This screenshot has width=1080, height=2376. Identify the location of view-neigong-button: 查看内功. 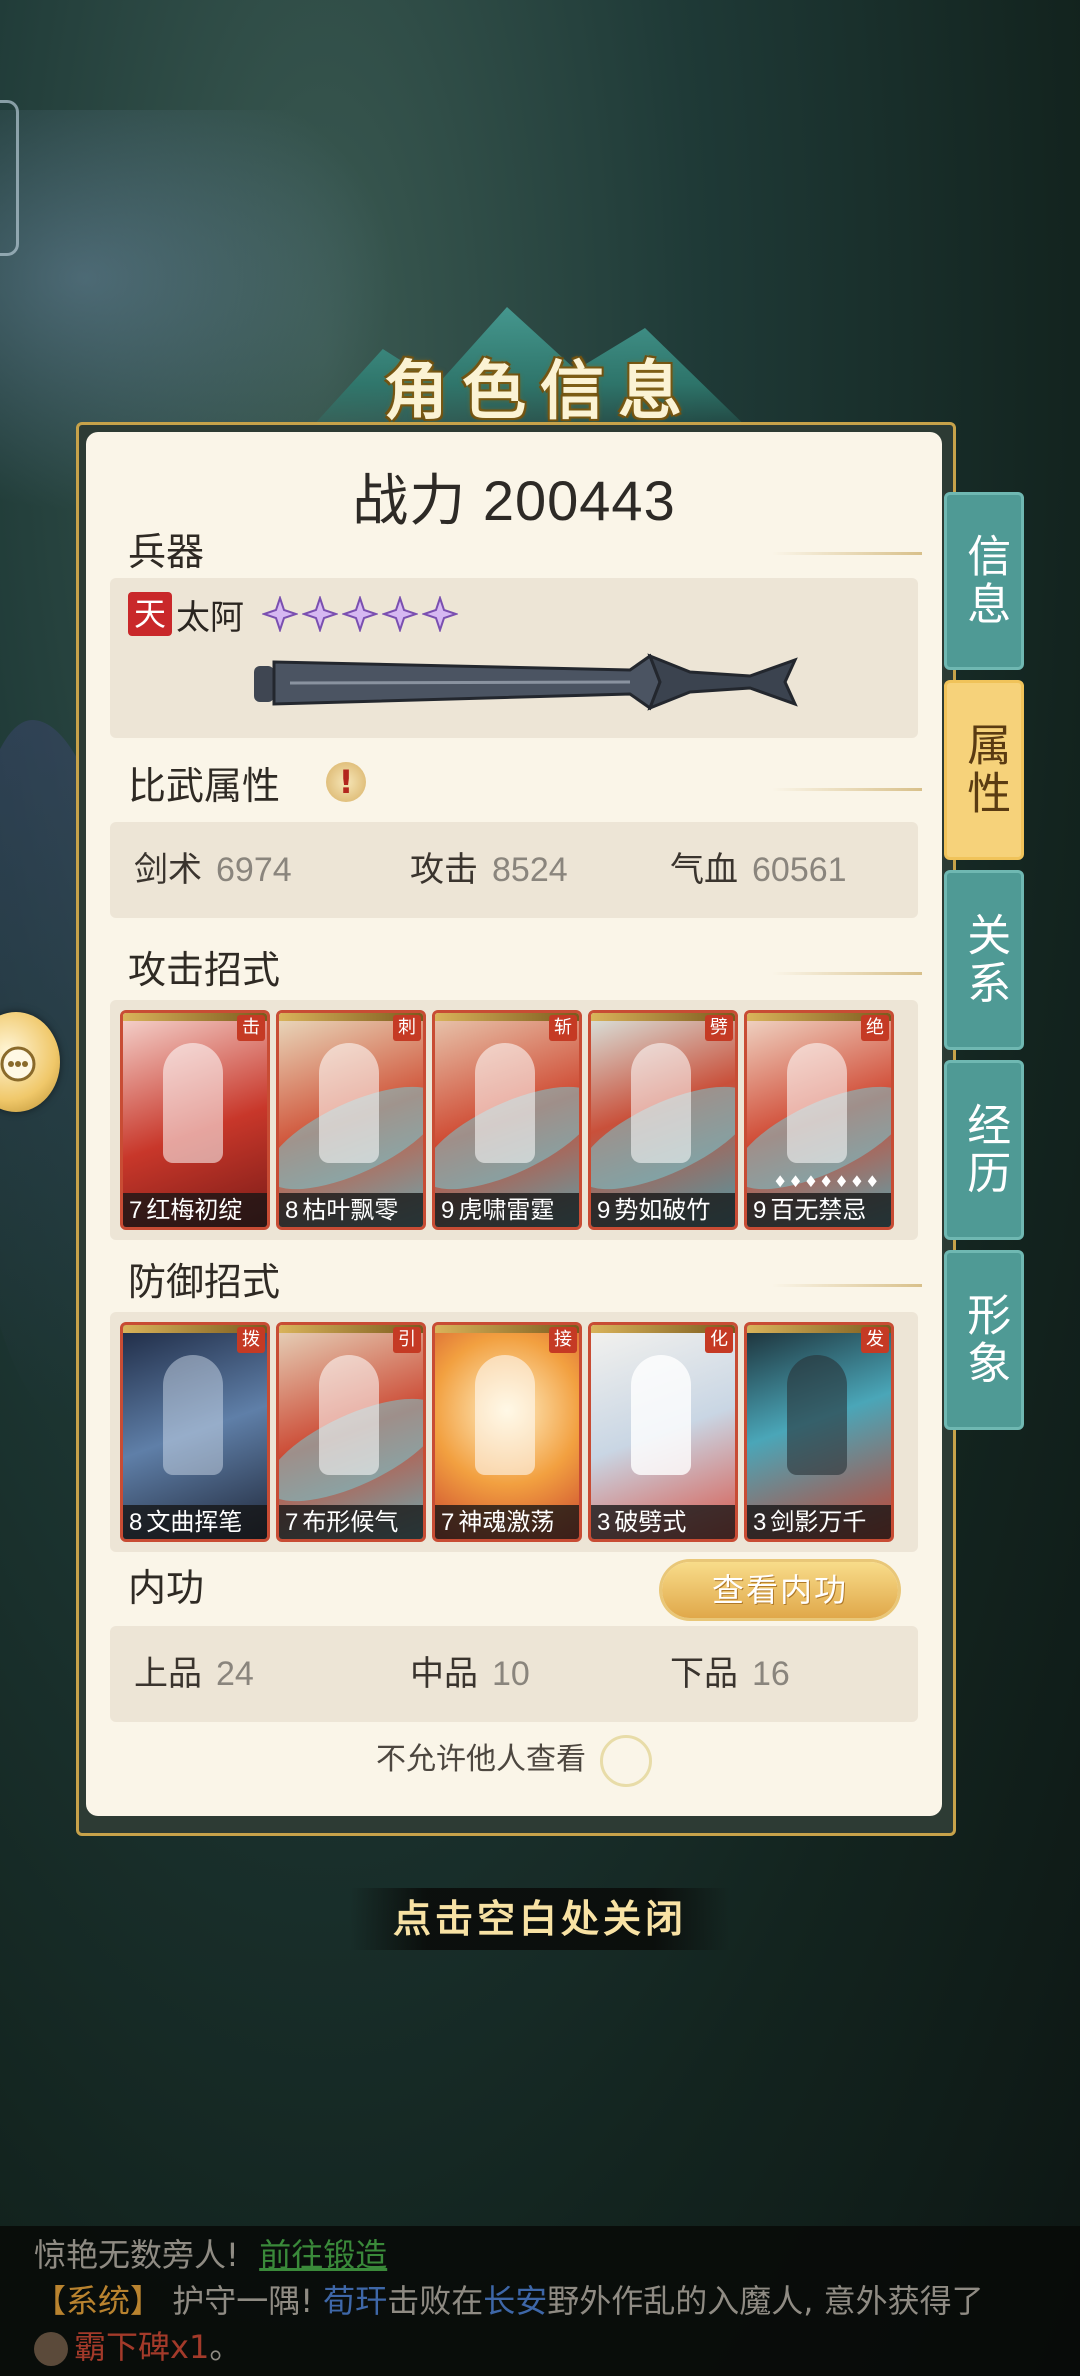
(780, 1590).